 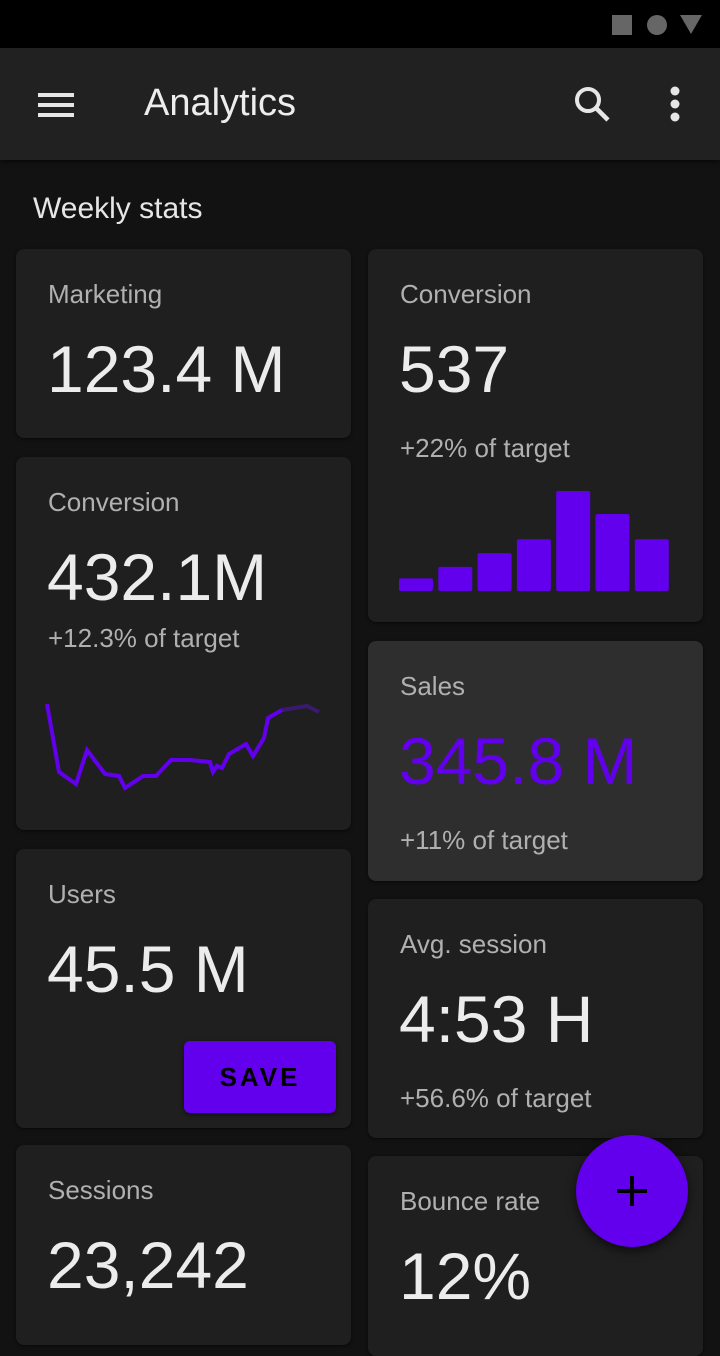 What do you see at coordinates (657, 25) in the screenshot?
I see `circle-icon` at bounding box center [657, 25].